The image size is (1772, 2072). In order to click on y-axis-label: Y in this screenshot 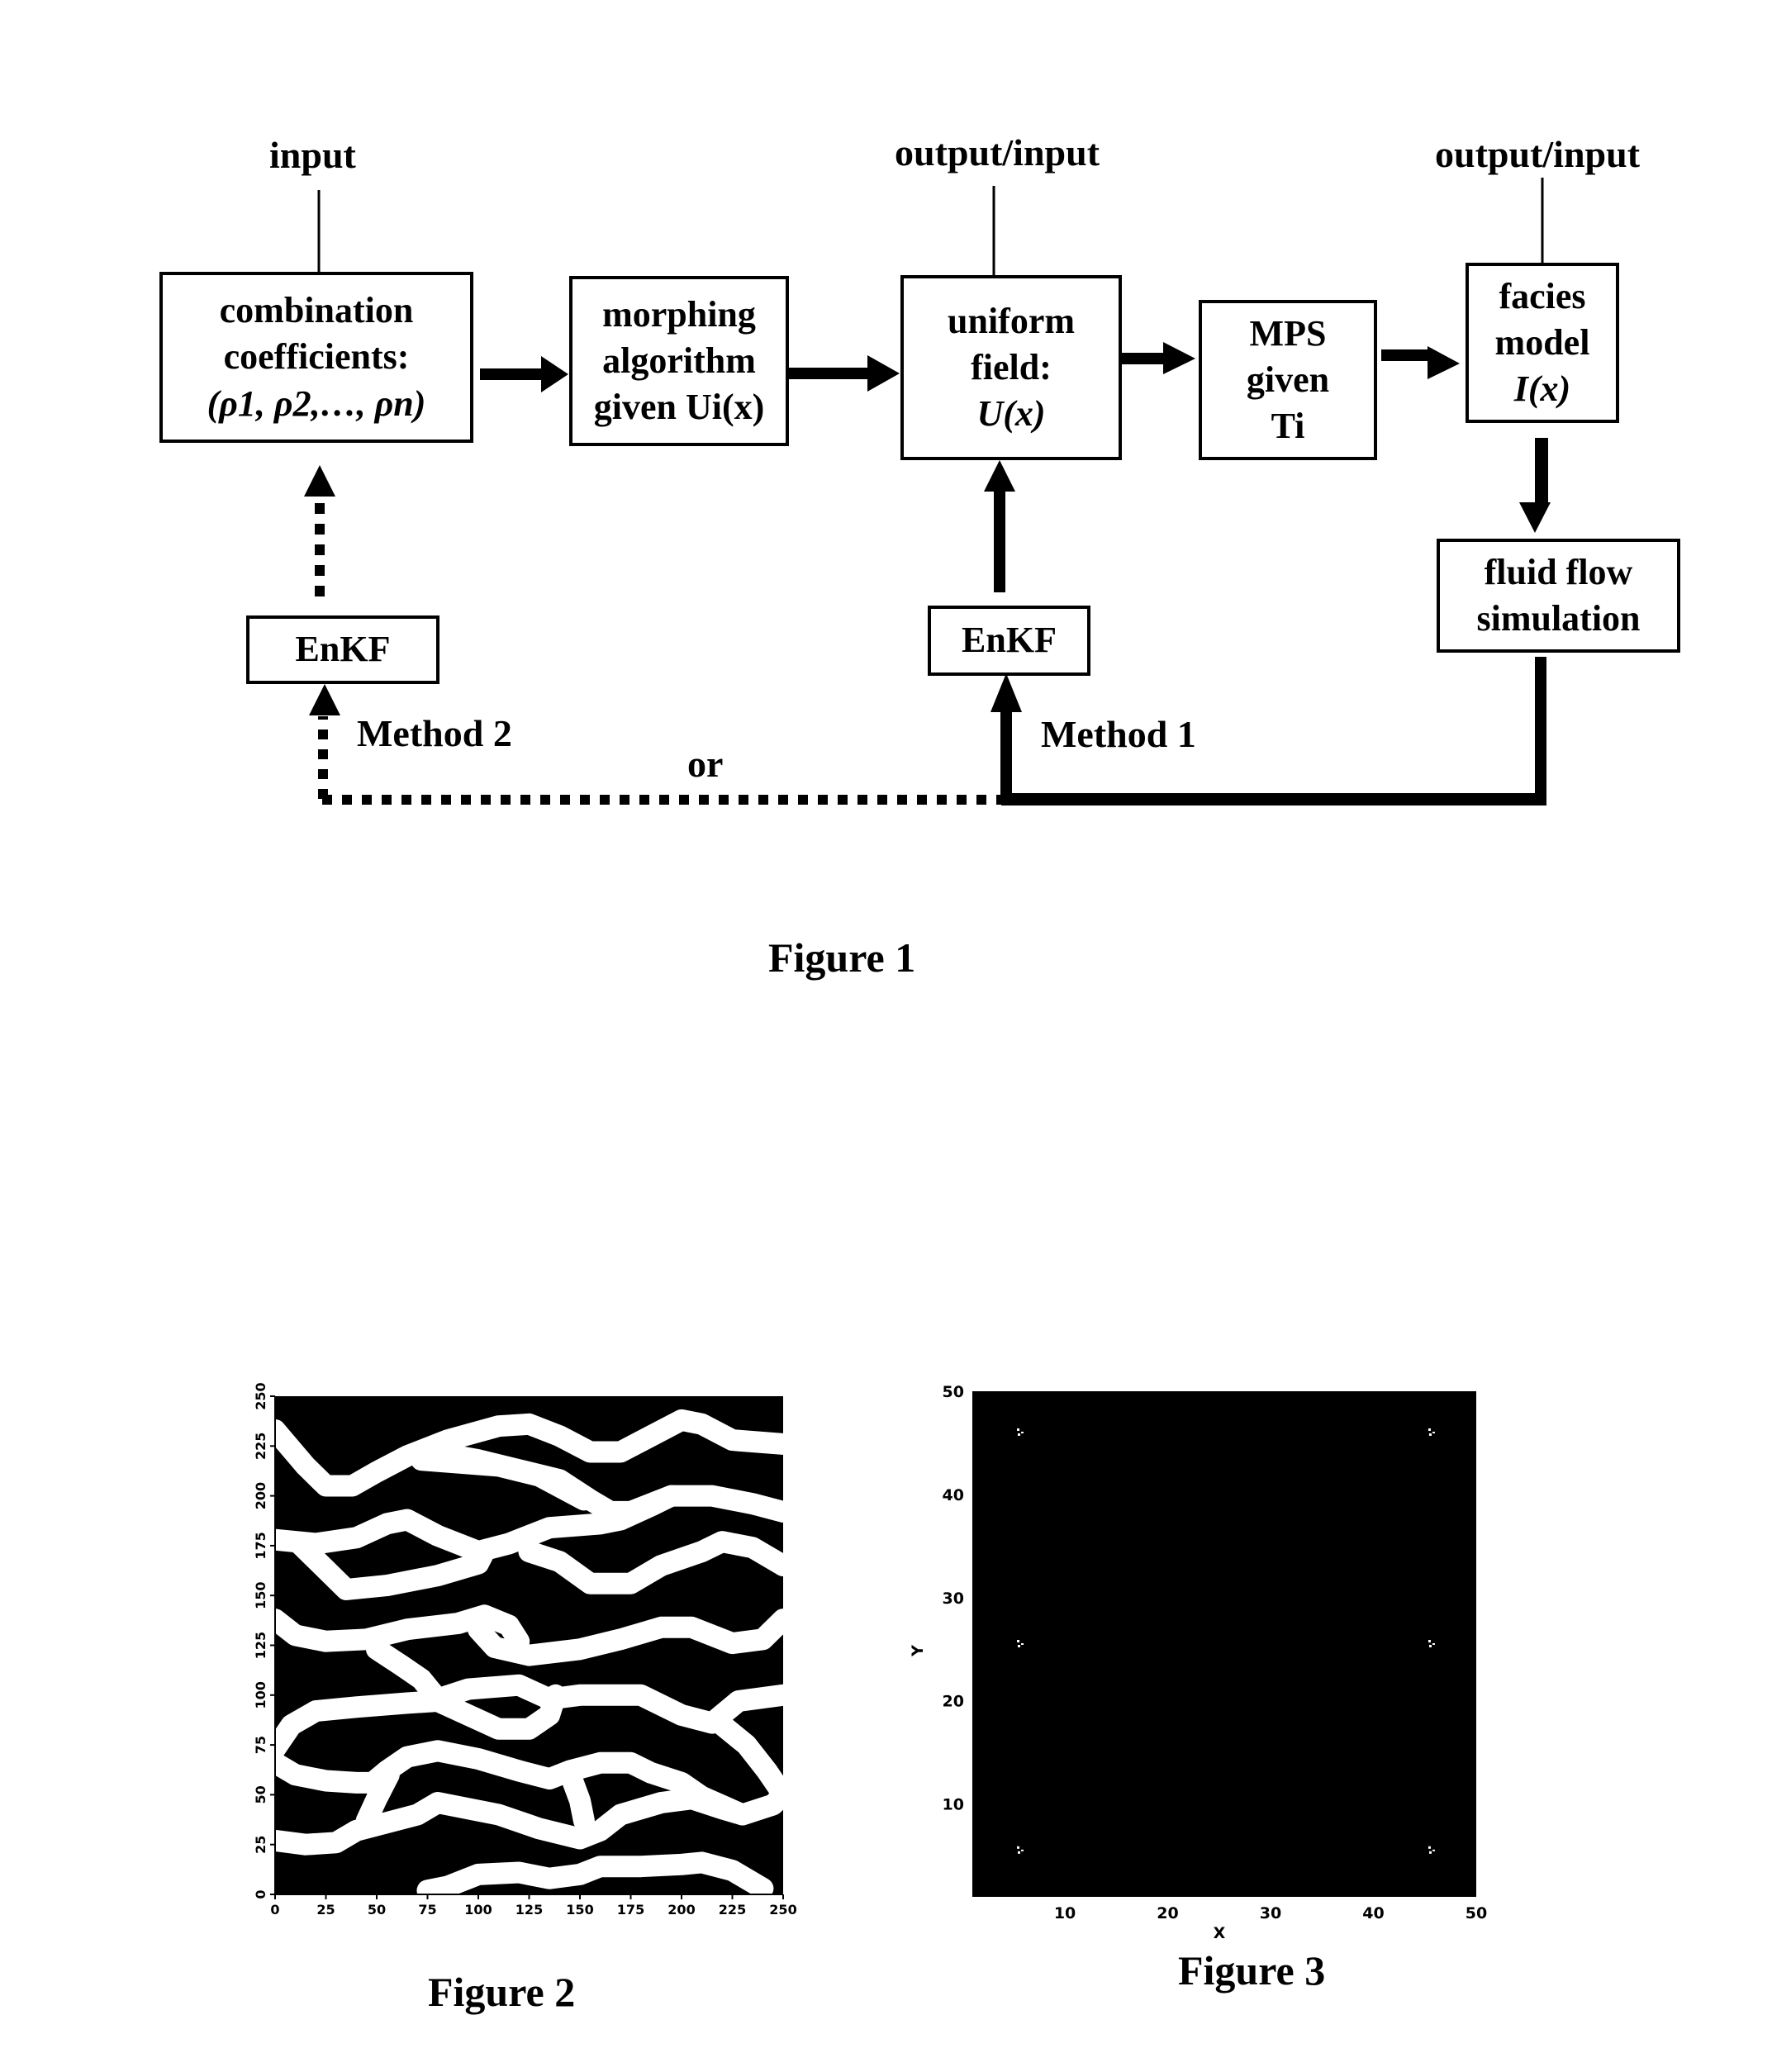, I will do `click(918, 1651)`.